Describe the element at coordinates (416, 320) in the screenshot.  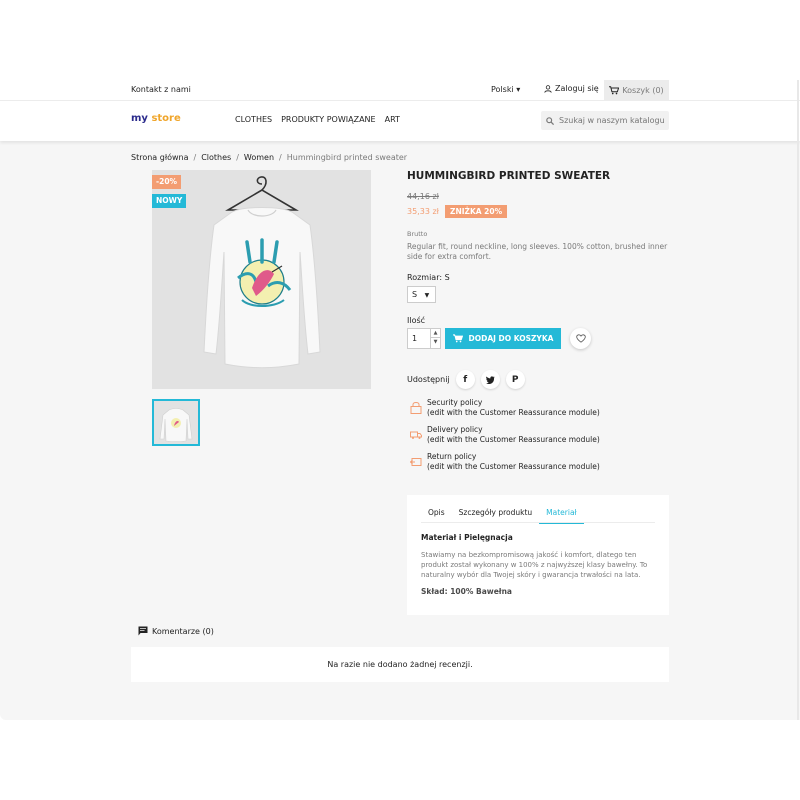
I see `quantity-label: Ilość` at that location.